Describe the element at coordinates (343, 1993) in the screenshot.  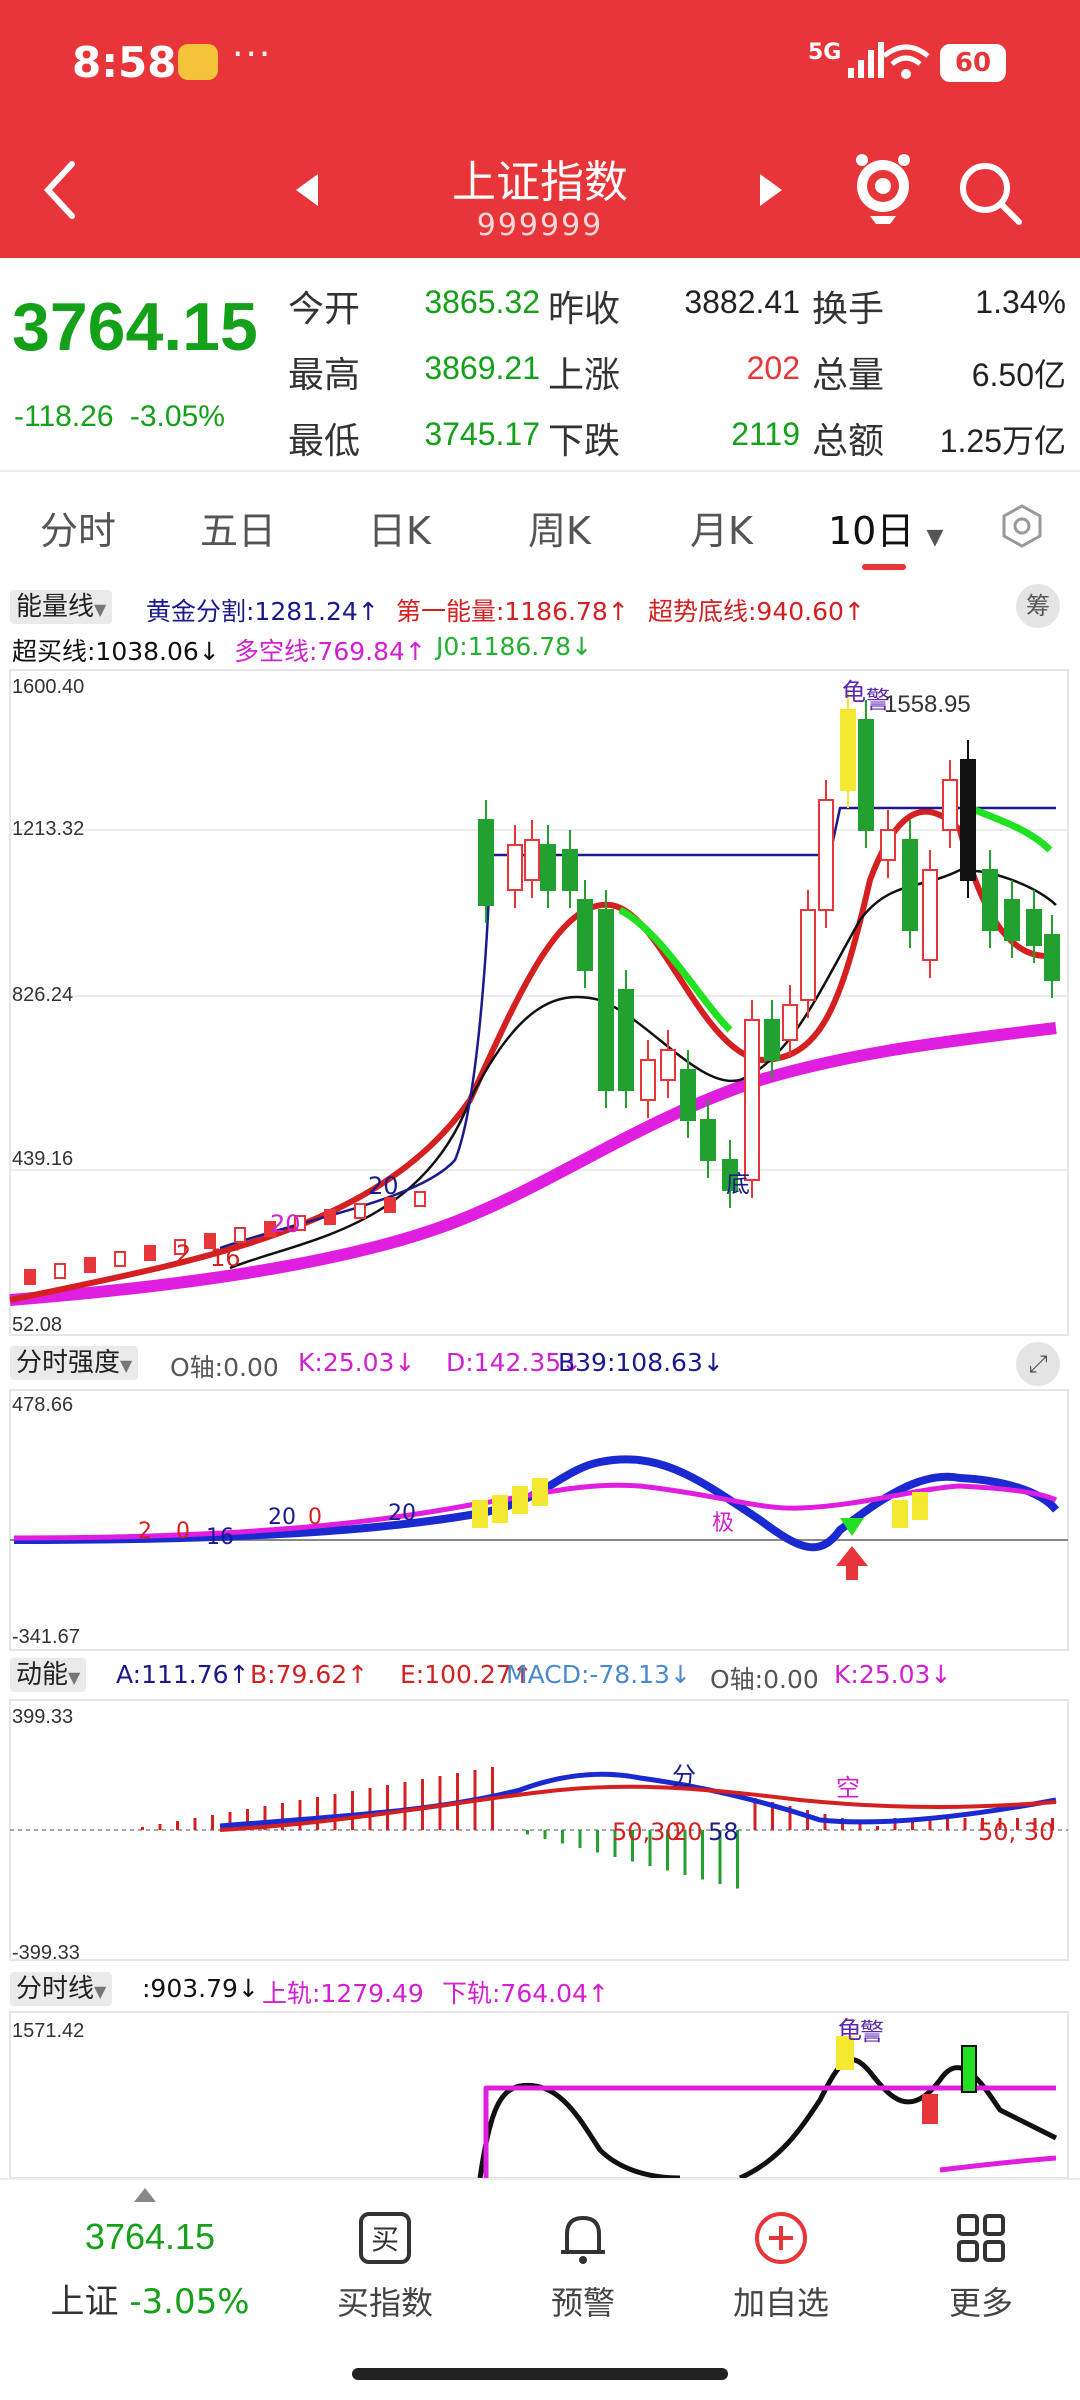
I see `indicator-value: 上轨:1279.49` at that location.